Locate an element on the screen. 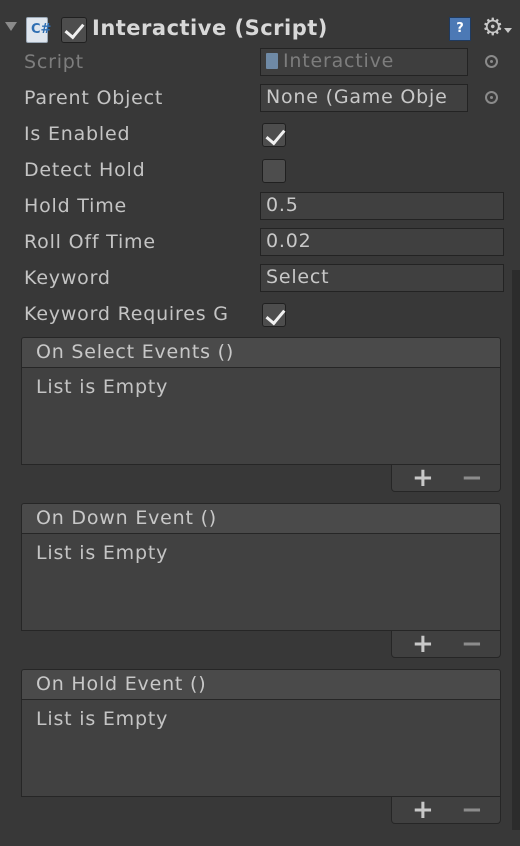  field-label: Keyword Requires G is located at coordinates (126, 314).